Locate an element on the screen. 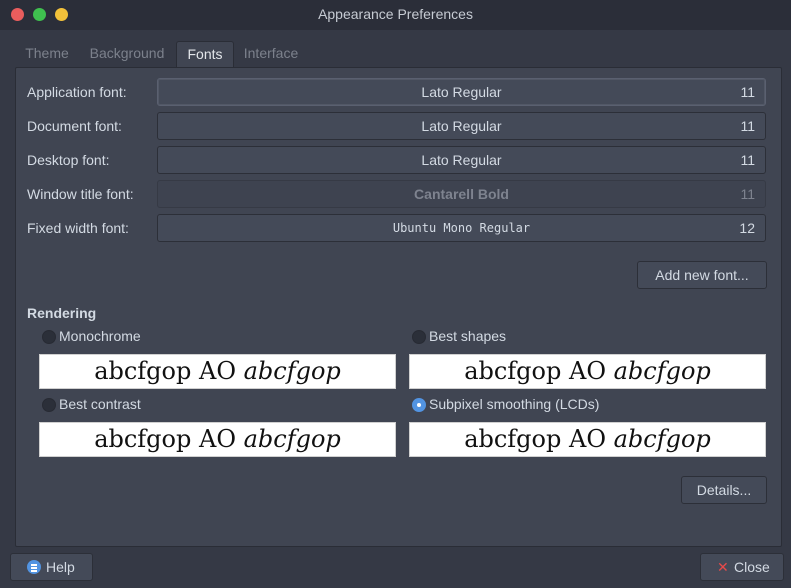  help-button: Help is located at coordinates (51, 567).